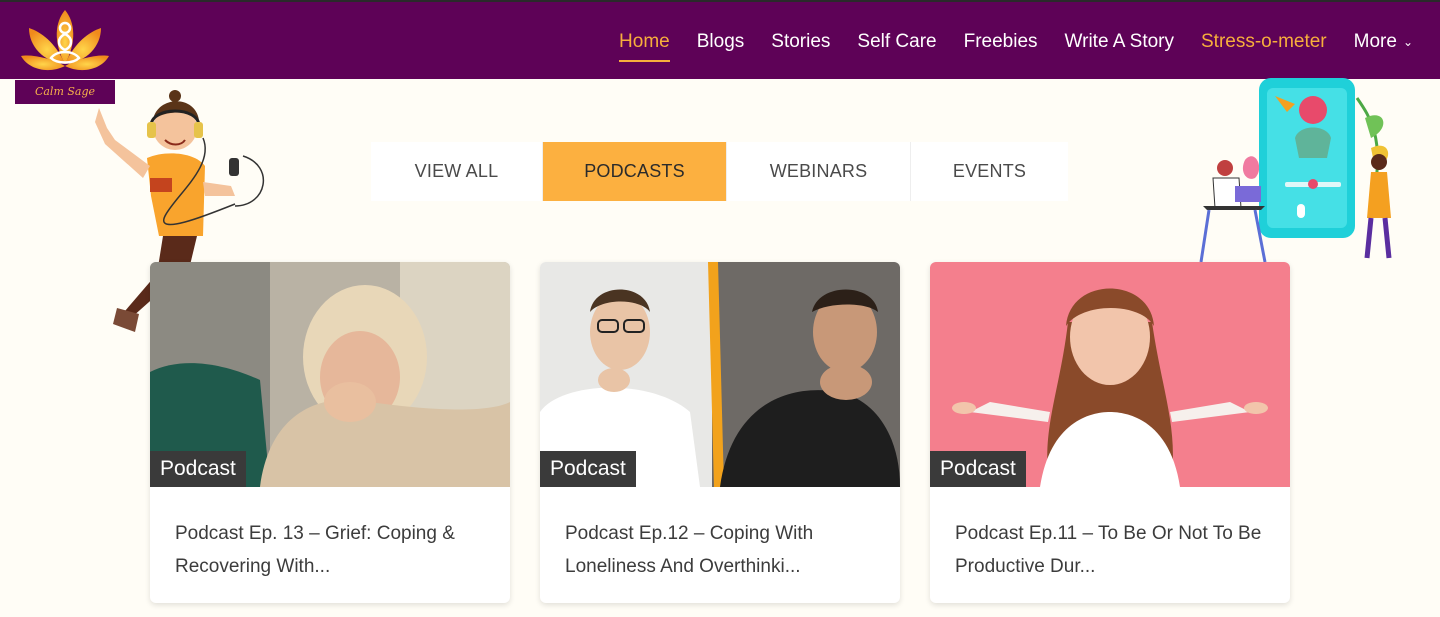 The height and width of the screenshot is (617, 1440). Describe the element at coordinates (1375, 41) in the screenshot. I see `nav-label: More` at that location.